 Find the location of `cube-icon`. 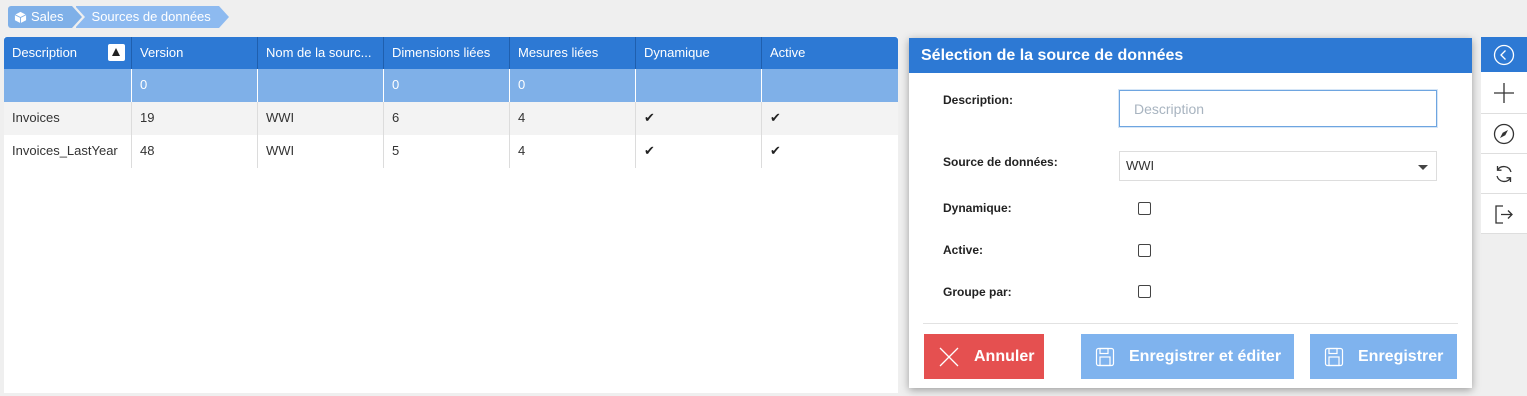

cube-icon is located at coordinates (20, 17).